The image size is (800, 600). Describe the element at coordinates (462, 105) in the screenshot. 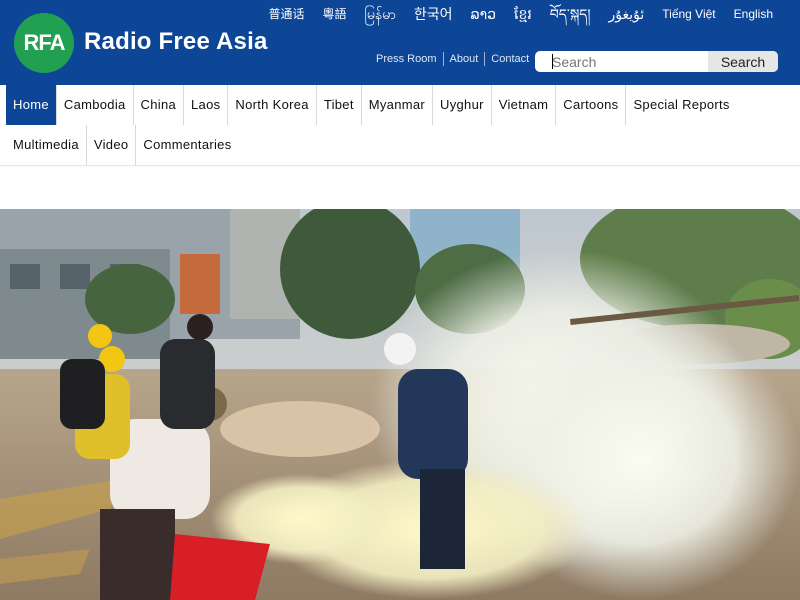

I see `nav-uyghur: Uyghur` at that location.